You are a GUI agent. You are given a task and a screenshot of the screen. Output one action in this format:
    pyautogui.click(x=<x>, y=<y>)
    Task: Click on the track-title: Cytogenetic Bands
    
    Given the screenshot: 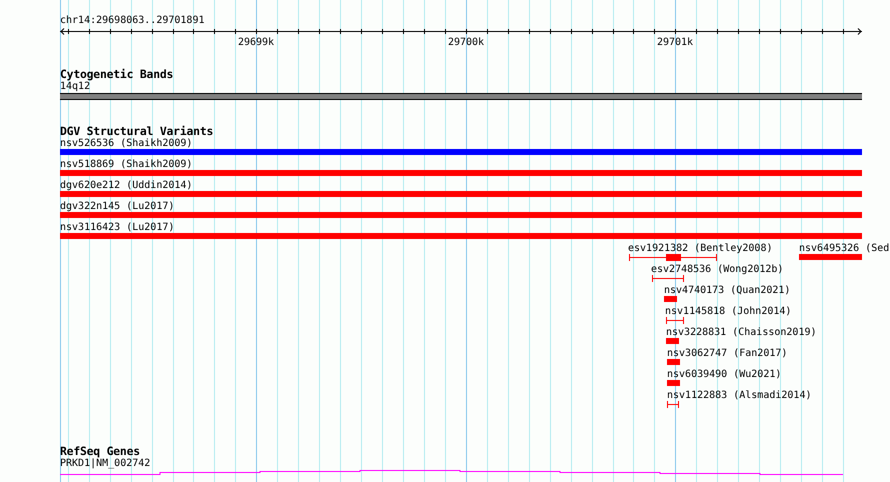 What is the action you would take?
    pyautogui.click(x=117, y=74)
    